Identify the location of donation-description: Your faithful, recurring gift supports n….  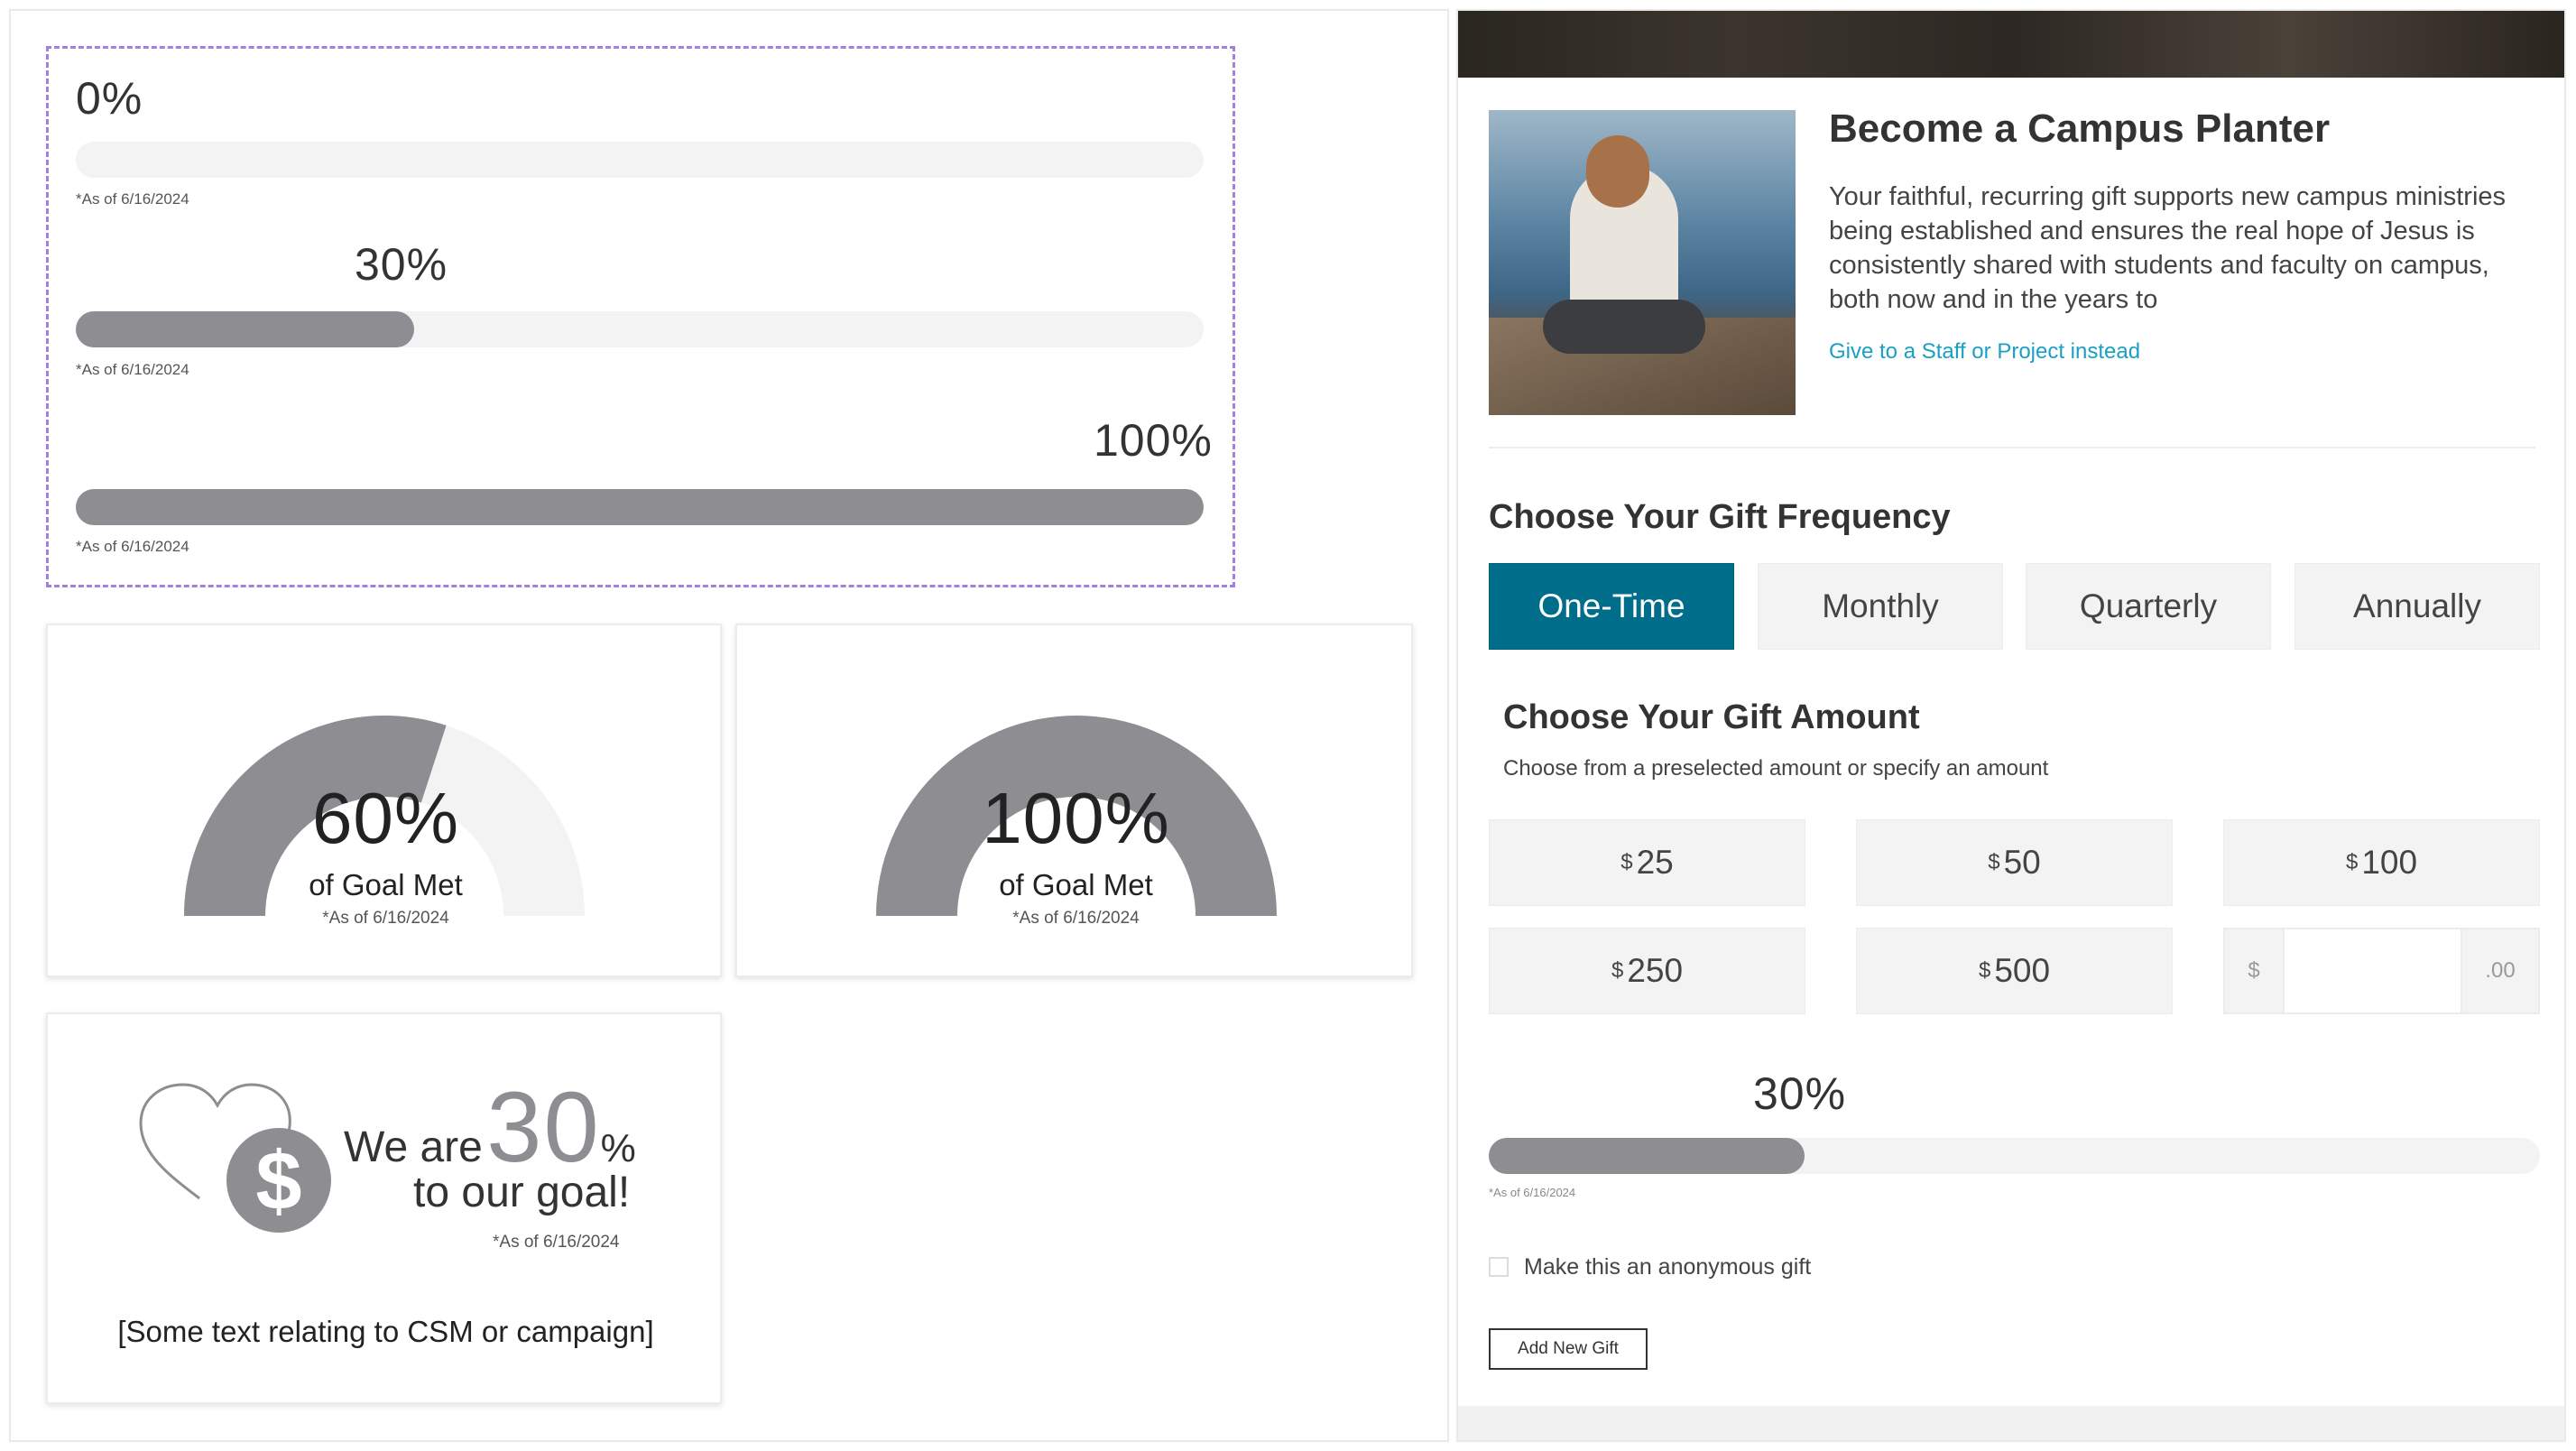
(2168, 248).